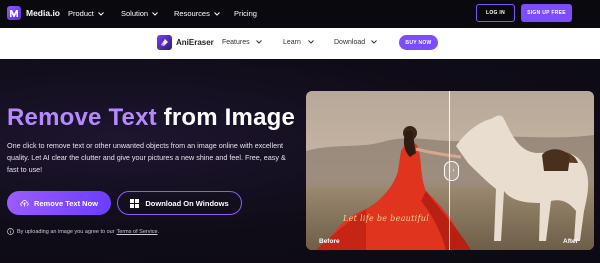  I want to click on nav-item-label: Pricing, so click(245, 13).